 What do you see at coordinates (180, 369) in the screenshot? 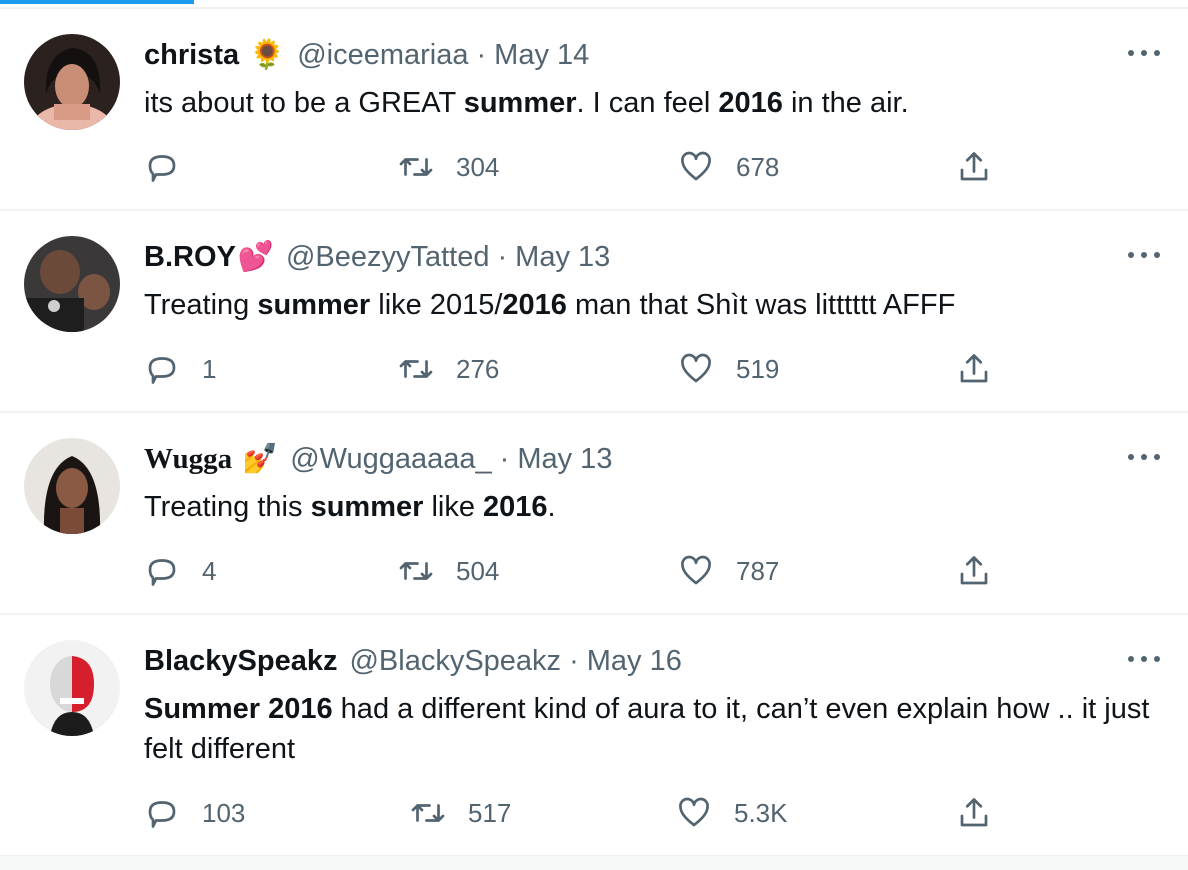
I see `reply-button: 1` at bounding box center [180, 369].